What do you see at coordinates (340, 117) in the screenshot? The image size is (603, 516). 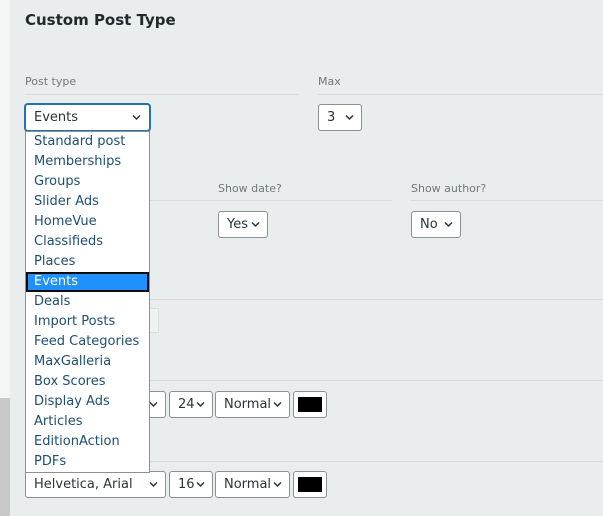 I see `max-select: 3` at bounding box center [340, 117].